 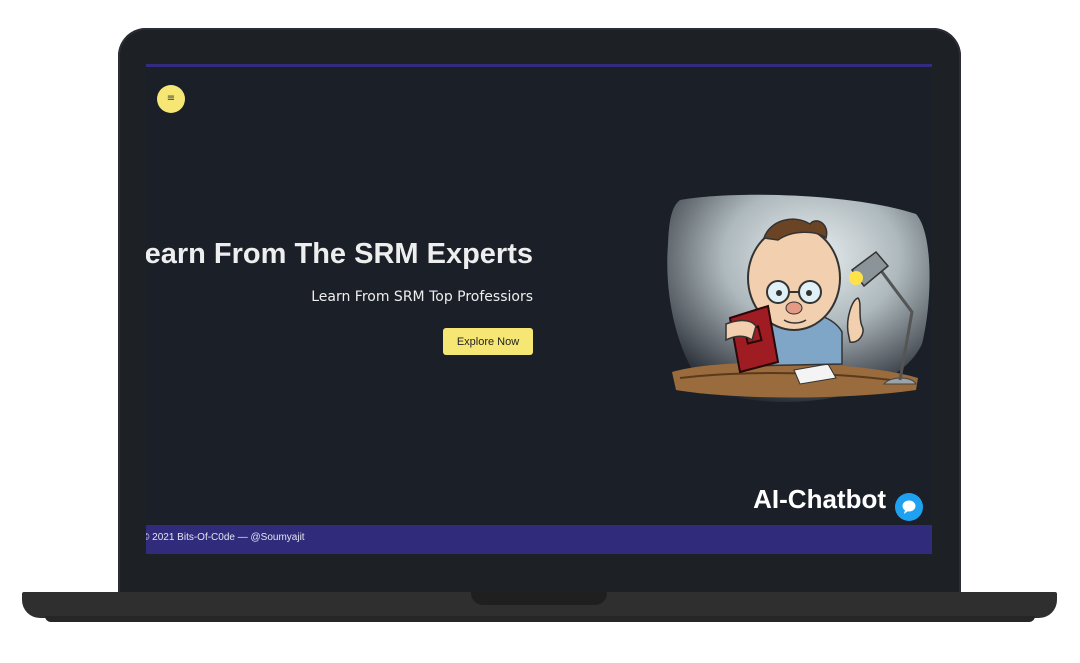 I want to click on professor-illustration, so click(x=798, y=298).